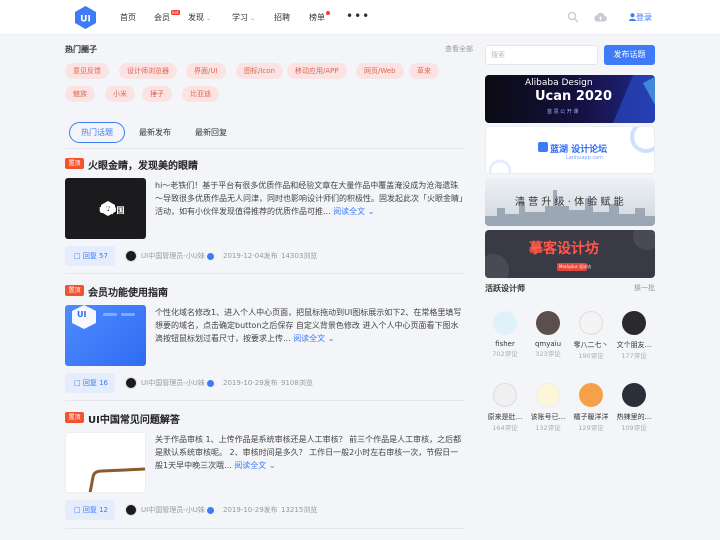 This screenshot has height=540, width=720. What do you see at coordinates (600, 17) in the screenshot?
I see `upload-cloud-icon` at bounding box center [600, 17].